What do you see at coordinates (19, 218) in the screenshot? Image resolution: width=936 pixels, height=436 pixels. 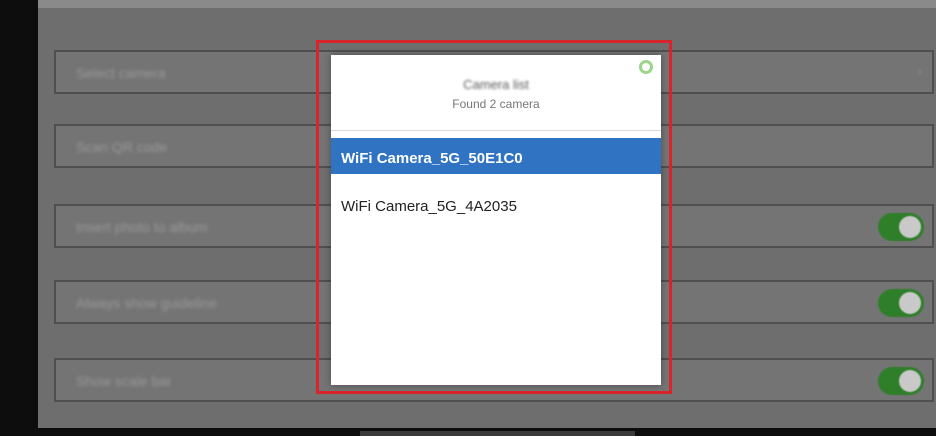 I see `device-frame-left` at bounding box center [19, 218].